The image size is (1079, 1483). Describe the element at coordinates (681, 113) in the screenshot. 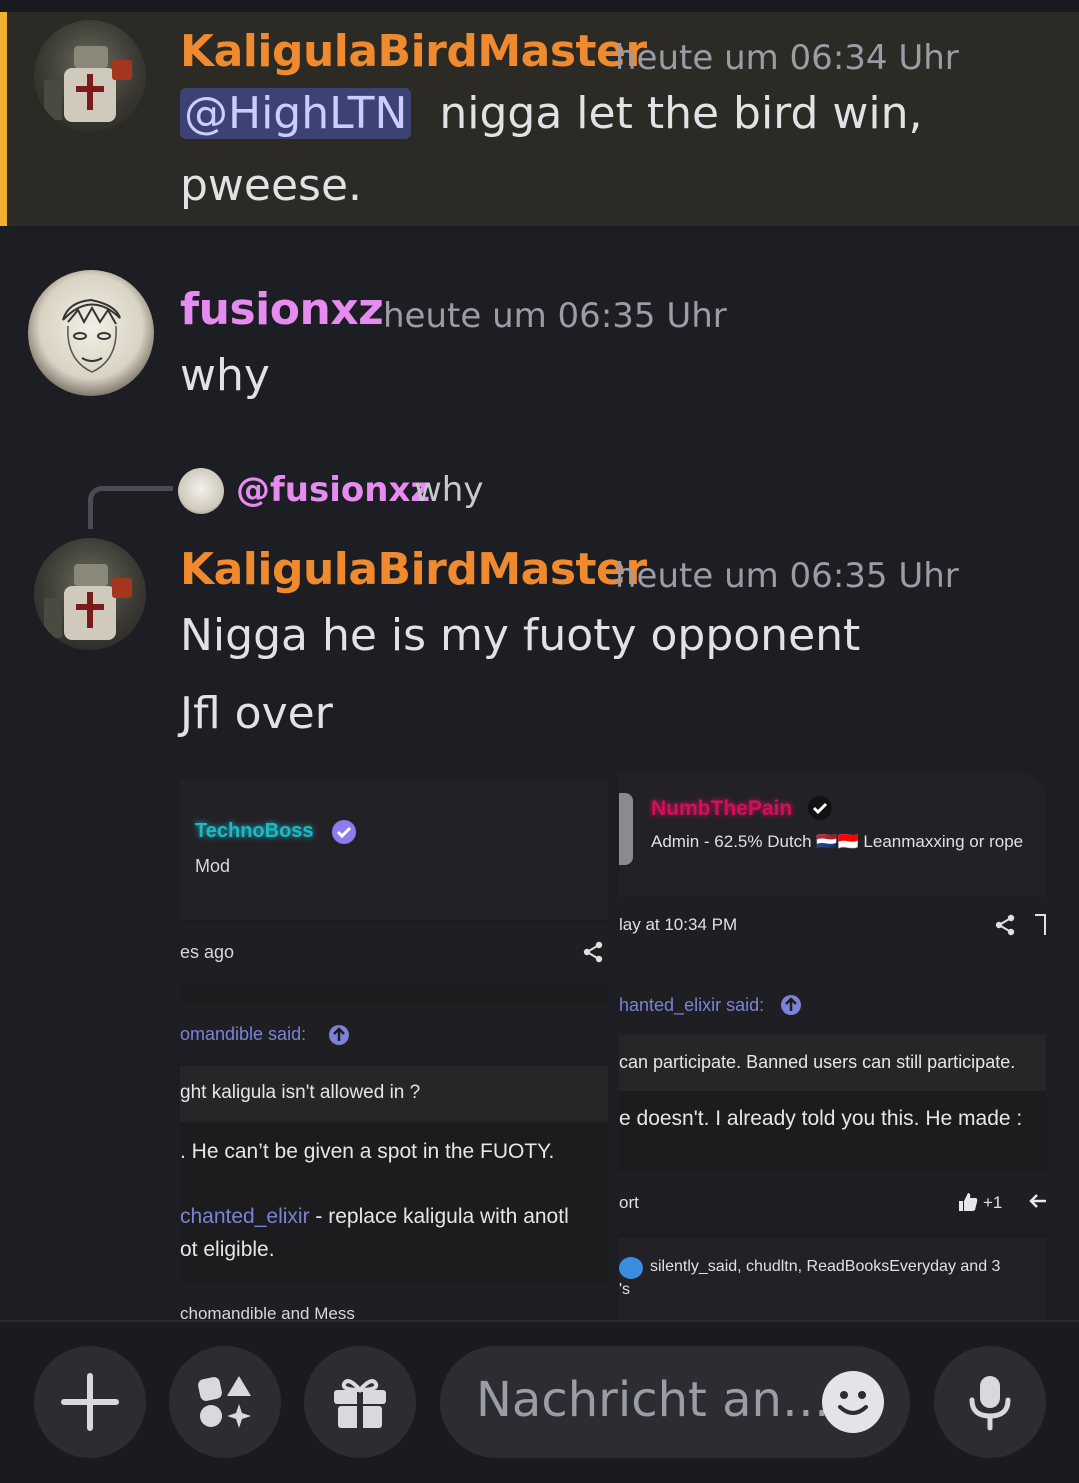

I see `message-text: nigga let the bird win,` at that location.